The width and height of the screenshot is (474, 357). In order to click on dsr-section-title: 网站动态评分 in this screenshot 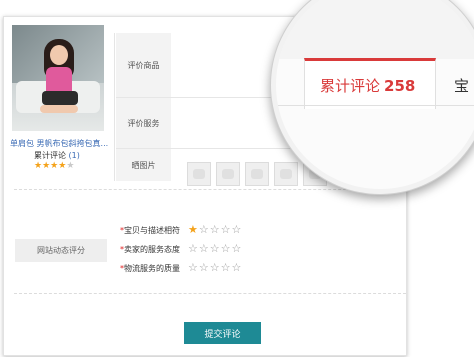, I will do `click(61, 250)`.